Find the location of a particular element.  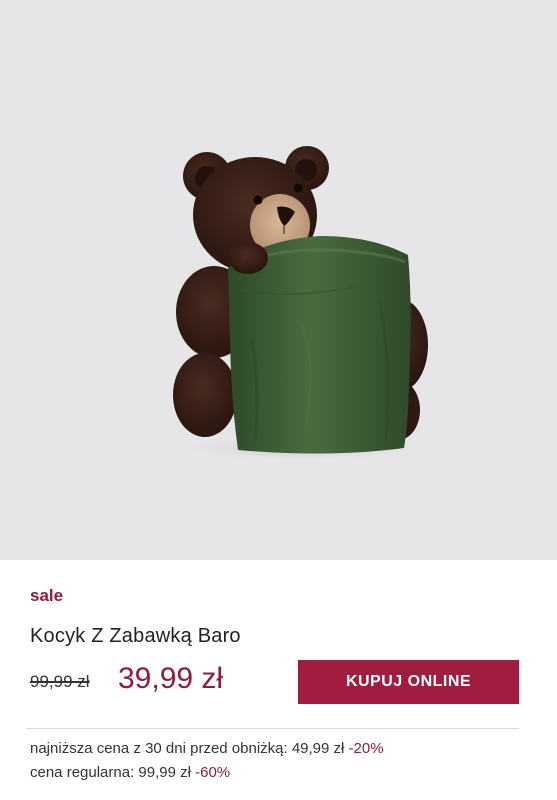

sale-badge: sale is located at coordinates (47, 595).